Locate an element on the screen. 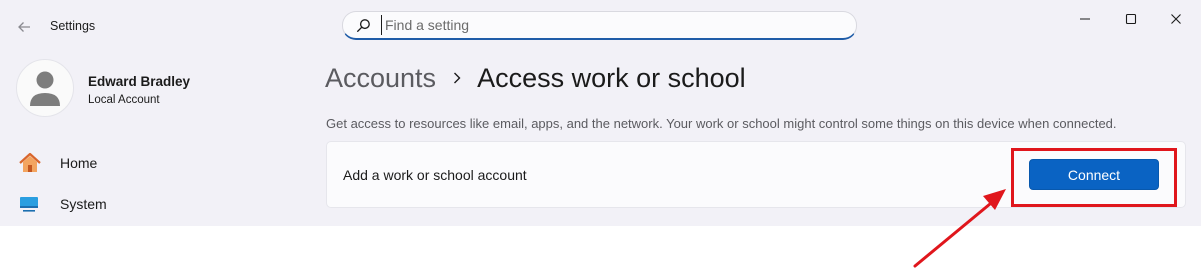 The height and width of the screenshot is (273, 1201). user-name: Edward Bradley is located at coordinates (139, 81).